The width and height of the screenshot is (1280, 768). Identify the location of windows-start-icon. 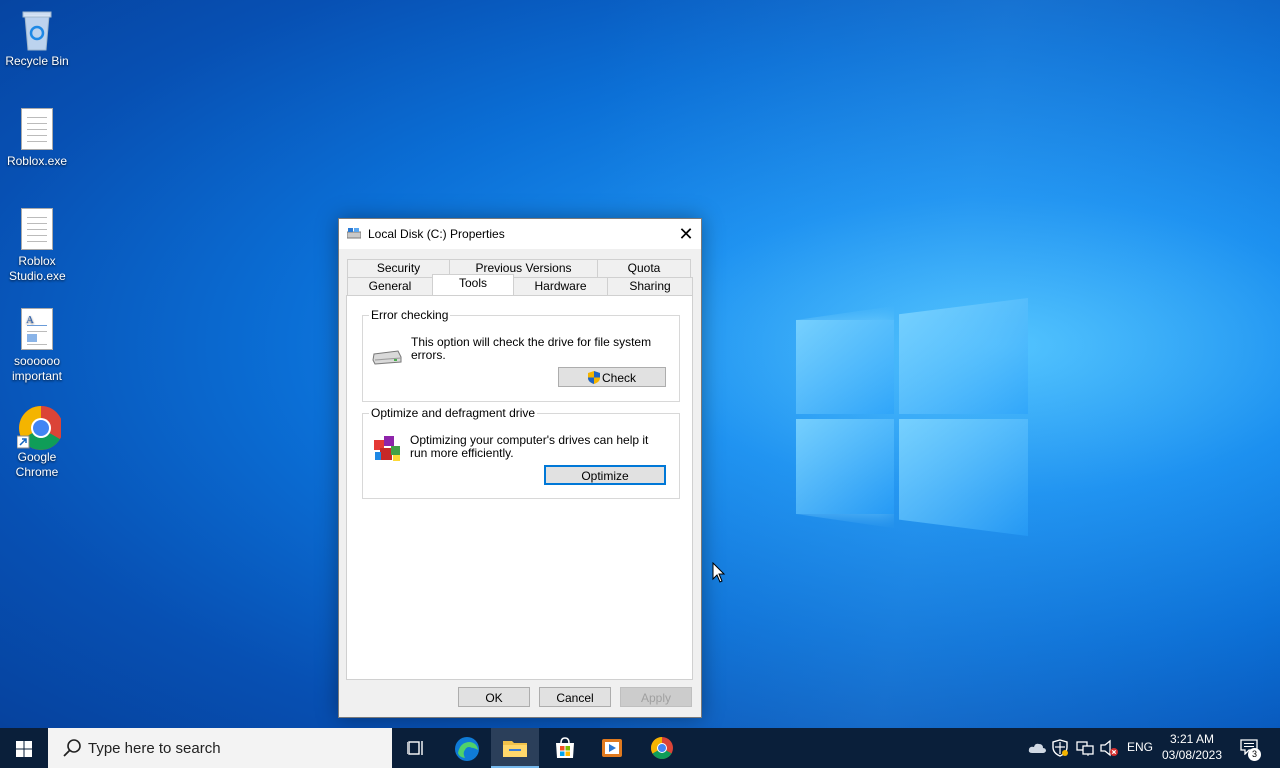
(24, 749).